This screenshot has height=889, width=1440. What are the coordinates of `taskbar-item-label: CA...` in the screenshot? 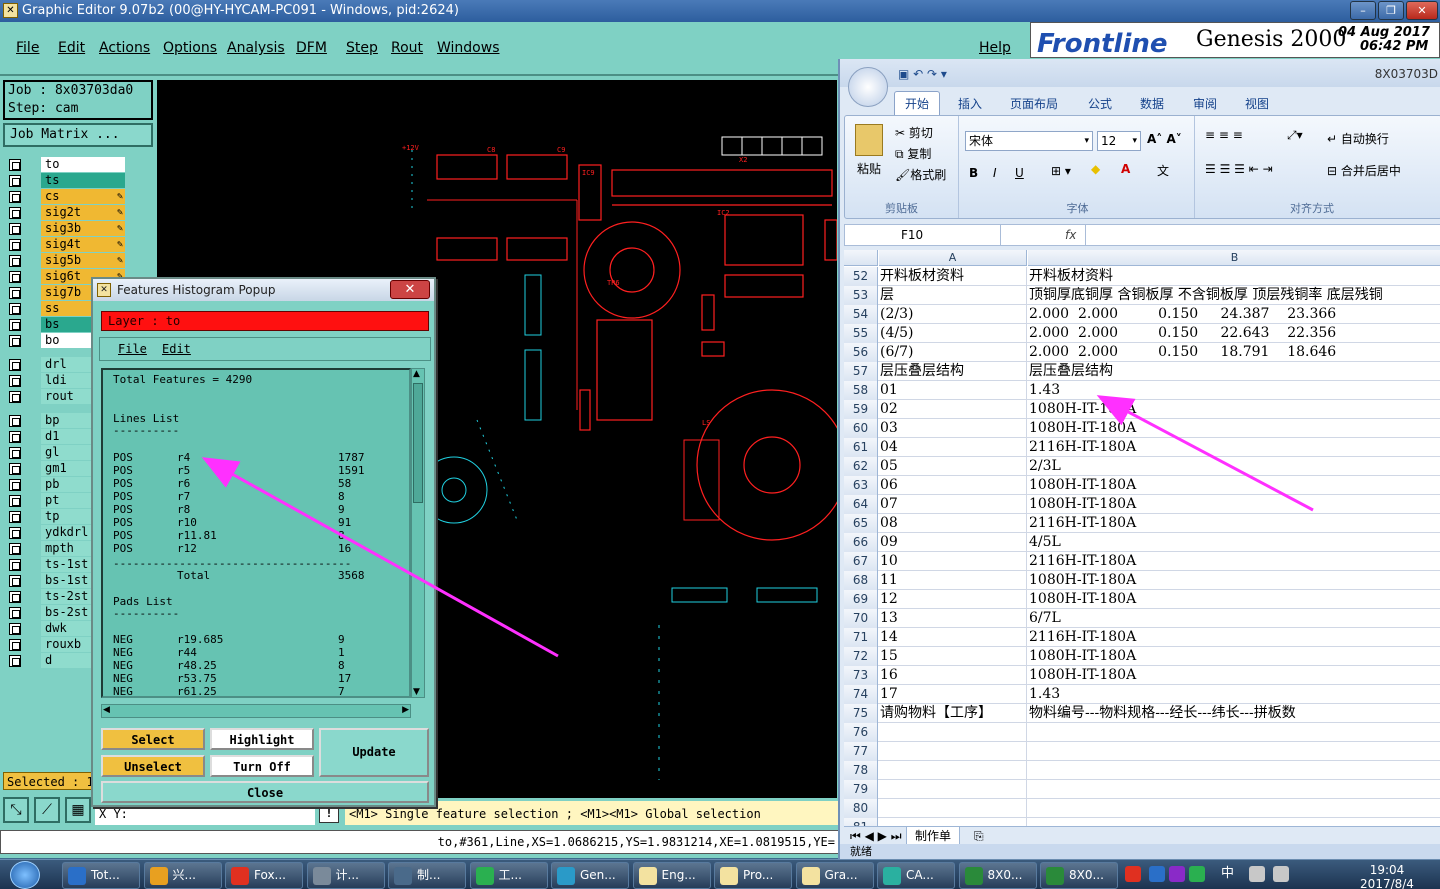 It's located at (920, 875).